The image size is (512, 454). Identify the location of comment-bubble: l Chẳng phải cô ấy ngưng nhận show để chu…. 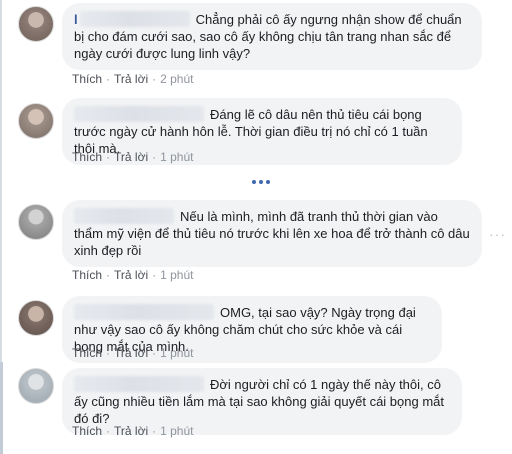
(272, 36).